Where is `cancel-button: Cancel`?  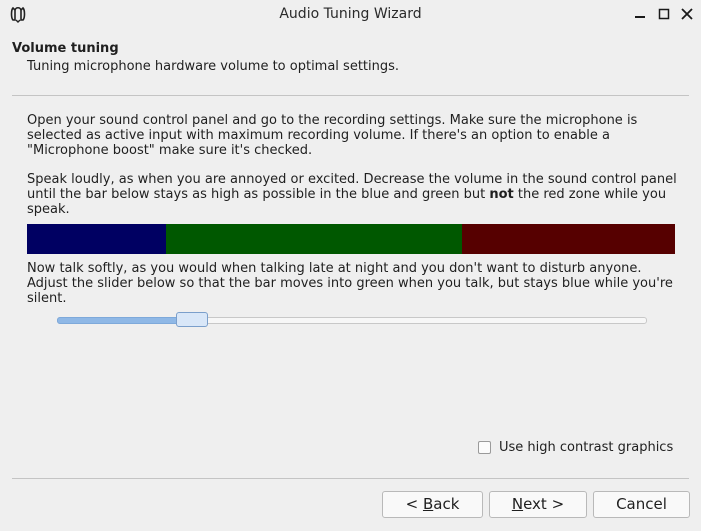 cancel-button: Cancel is located at coordinates (641, 504).